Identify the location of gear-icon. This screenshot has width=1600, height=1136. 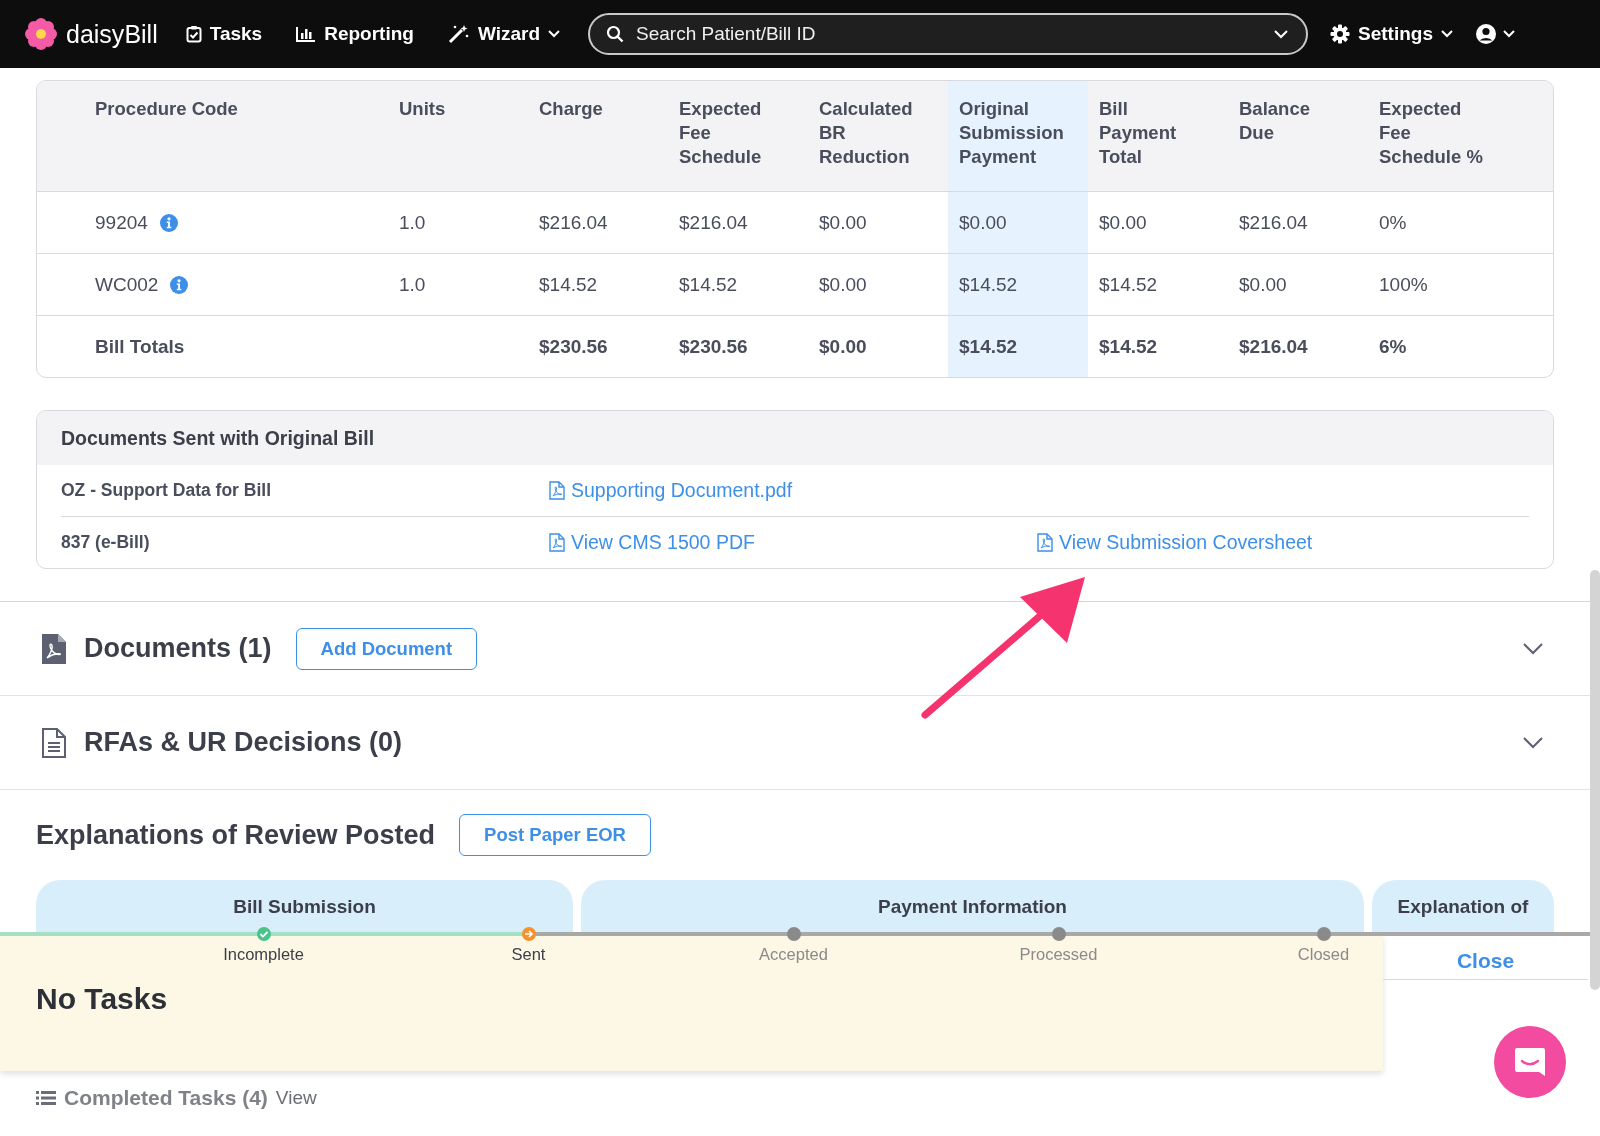
(1340, 34).